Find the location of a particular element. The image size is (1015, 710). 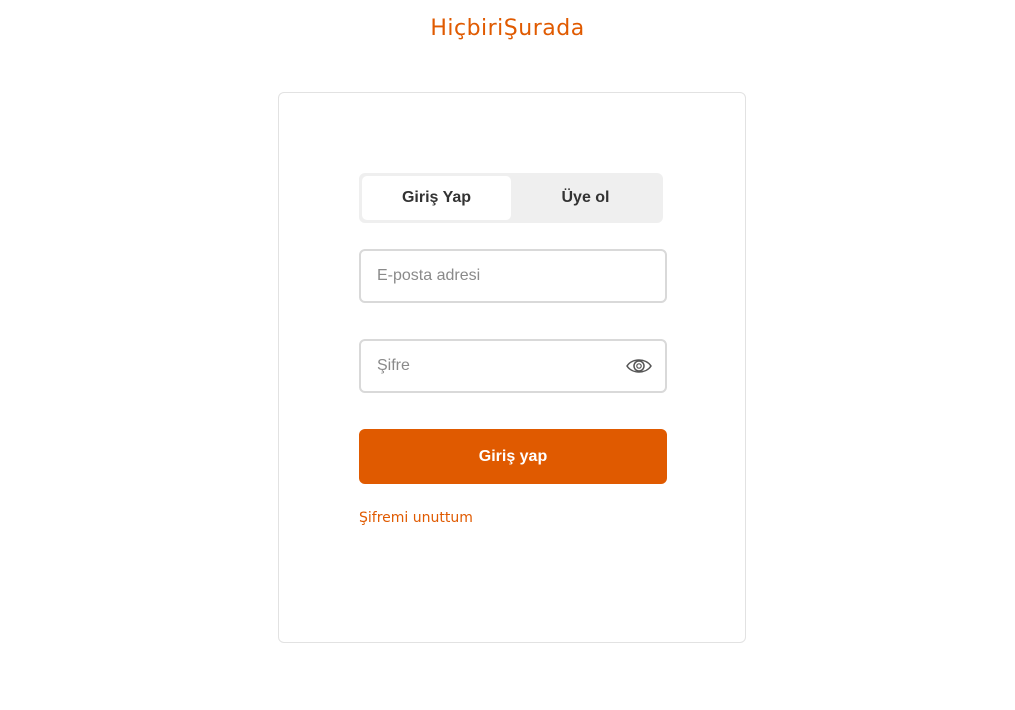

forgot-password-link: Şifremi unuttum is located at coordinates (416, 518).